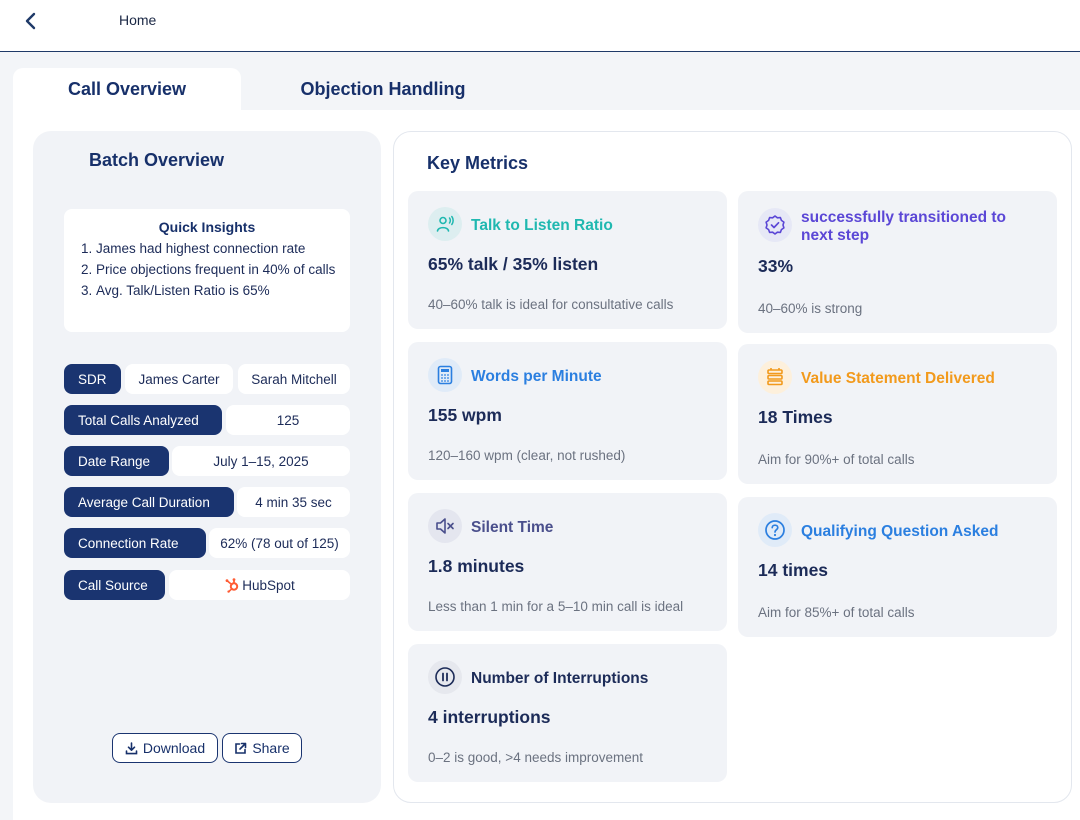  Describe the element at coordinates (271, 748) in the screenshot. I see `share-label: Share` at that location.